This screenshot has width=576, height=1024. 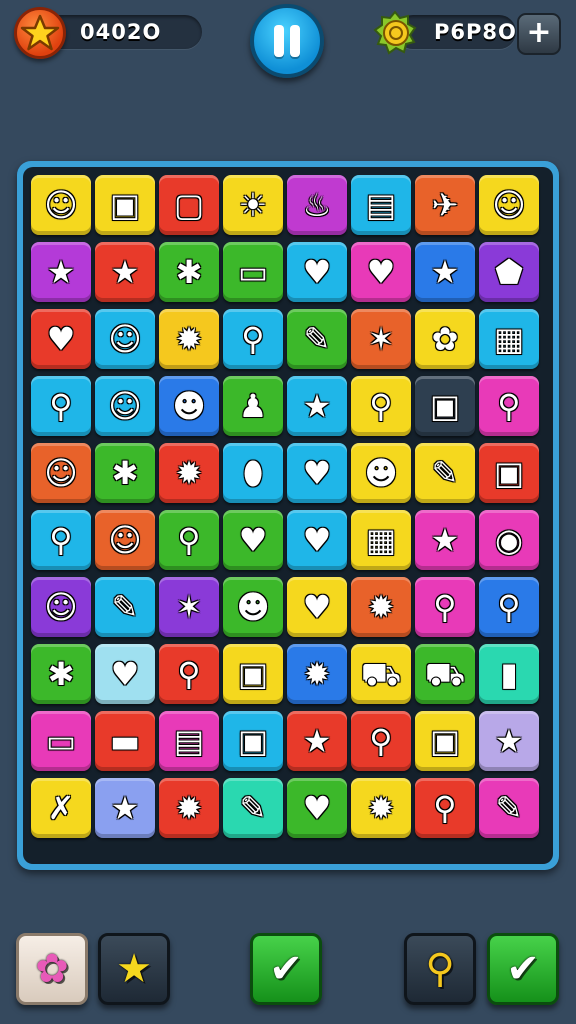 I want to click on board-tile: ▬, so click(x=125, y=741).